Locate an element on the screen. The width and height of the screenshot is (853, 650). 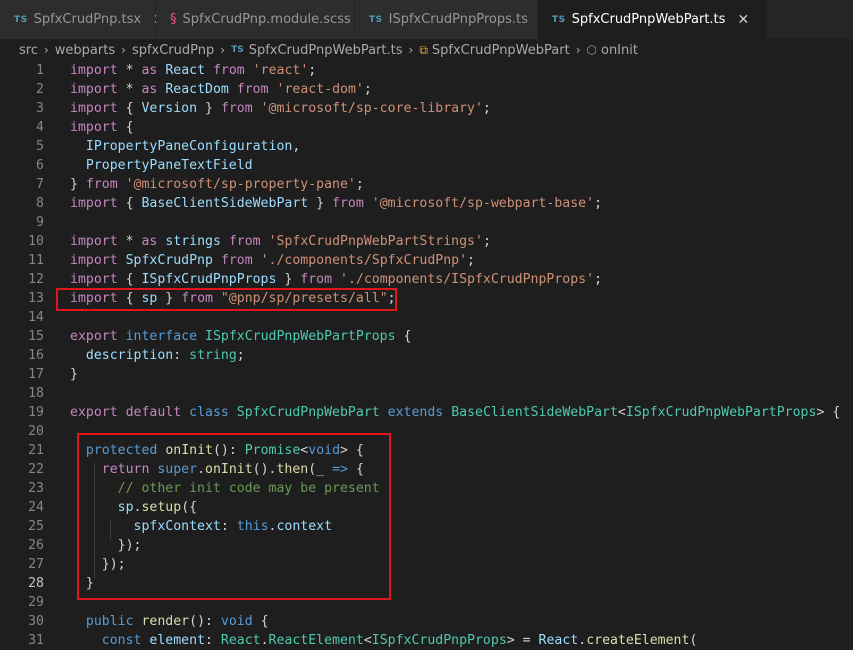
breadcrumb-item-src: src is located at coordinates (28, 50).